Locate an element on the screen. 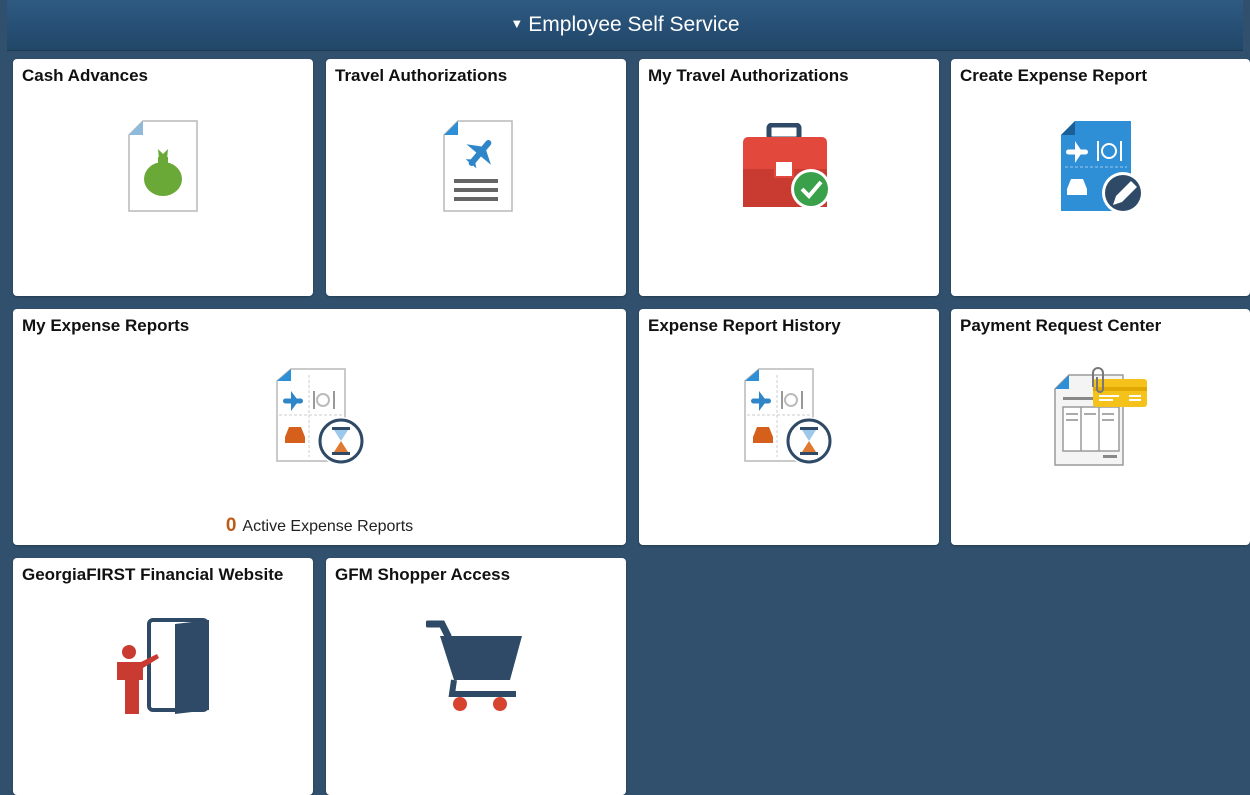  tile-travel-authorizations: Travel Authorizations is located at coordinates (476, 177).